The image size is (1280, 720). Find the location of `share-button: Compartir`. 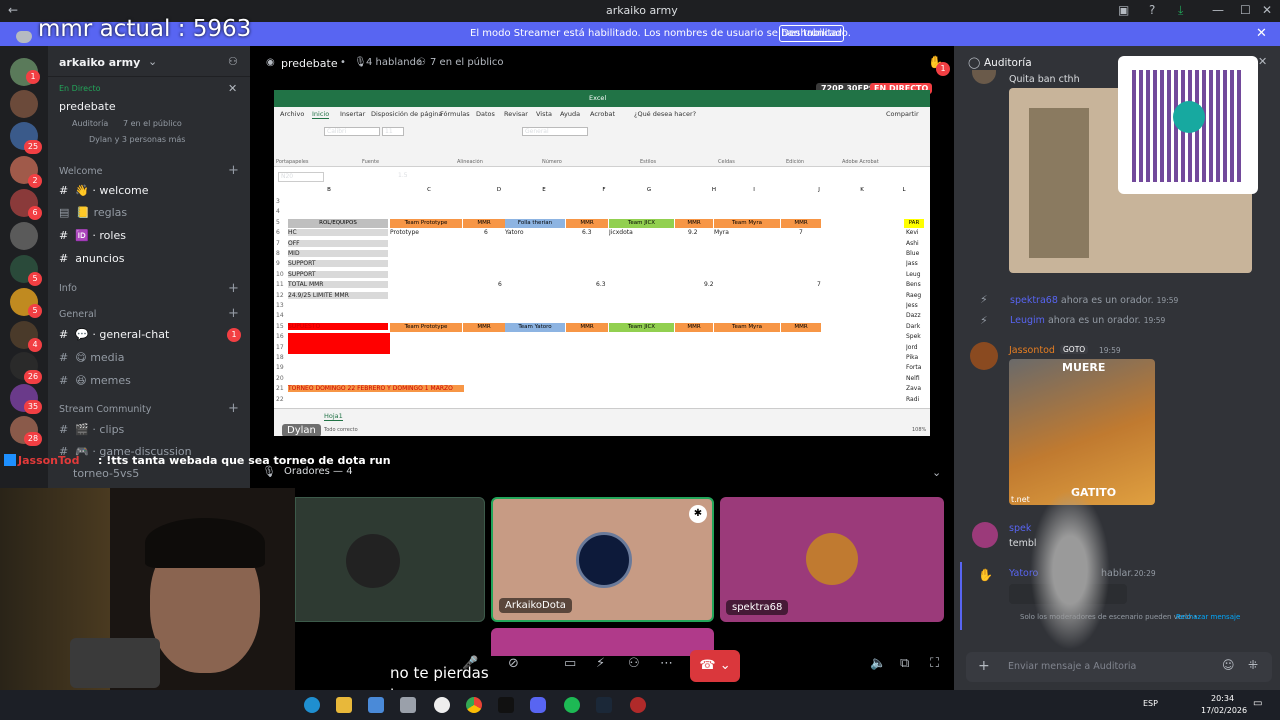

share-button: Compartir is located at coordinates (902, 114).